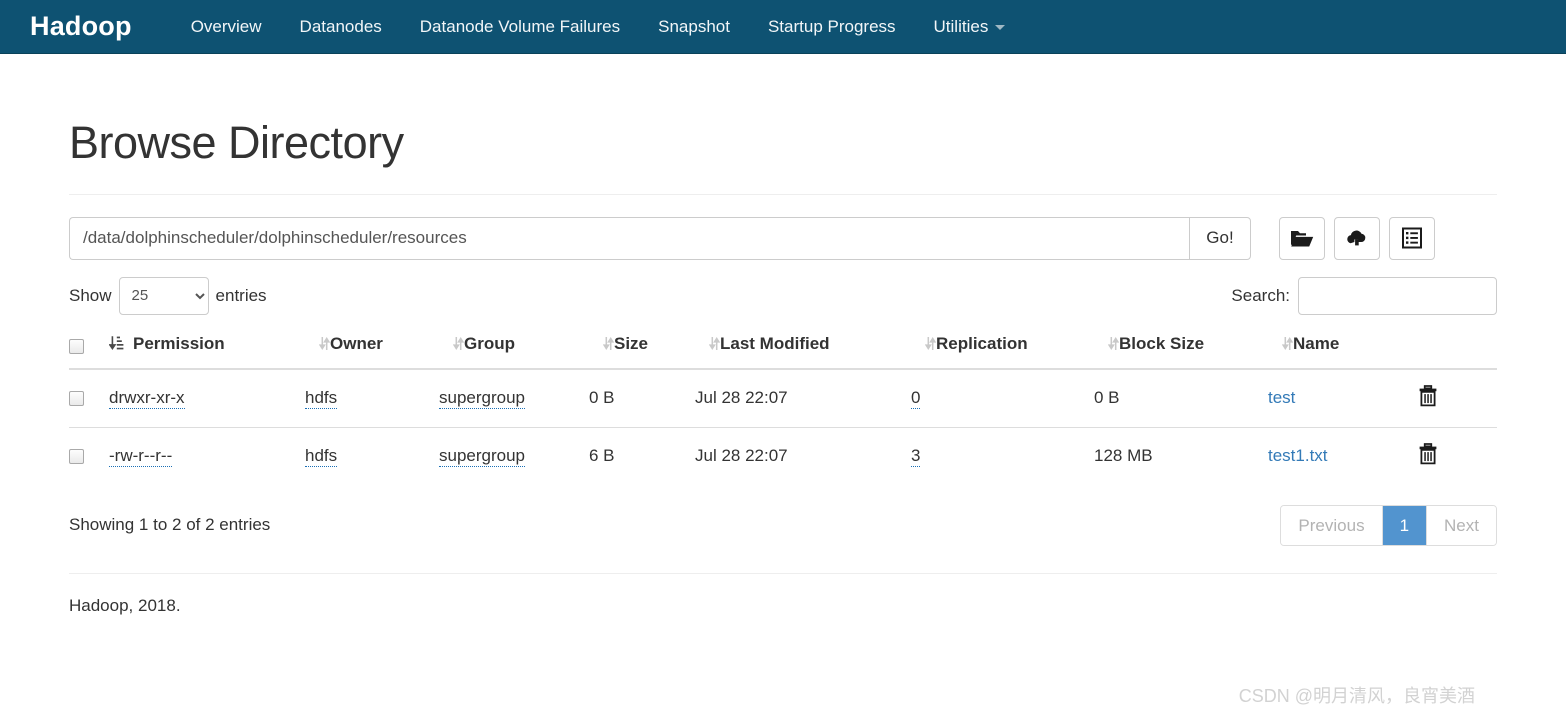  What do you see at coordinates (520, 27) in the screenshot?
I see `nav-item-datanode-volume-failures: Datanode Volume Failures` at bounding box center [520, 27].